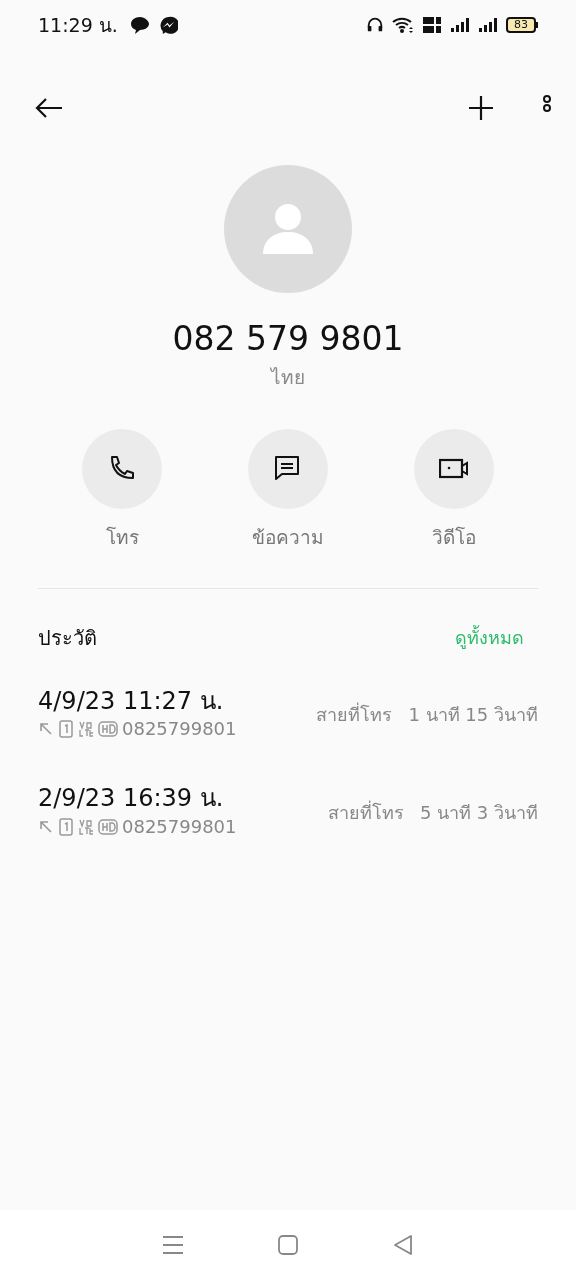 The image size is (576, 1280). What do you see at coordinates (288, 812) in the screenshot?
I see `call-log-row: 2/9/23 16:39 น. 0825799801 สายที่โทร 5 นาที 3 วินาที` at bounding box center [288, 812].